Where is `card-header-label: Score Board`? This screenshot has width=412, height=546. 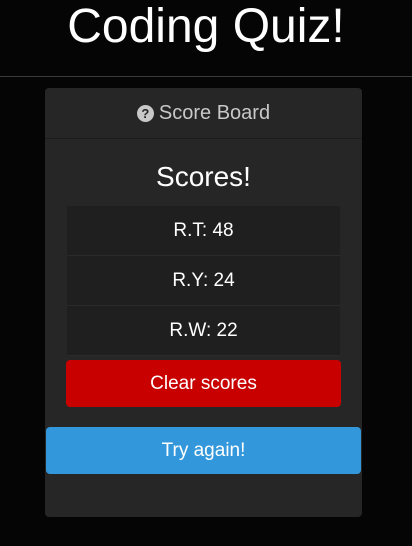 card-header-label: Score Board is located at coordinates (214, 112).